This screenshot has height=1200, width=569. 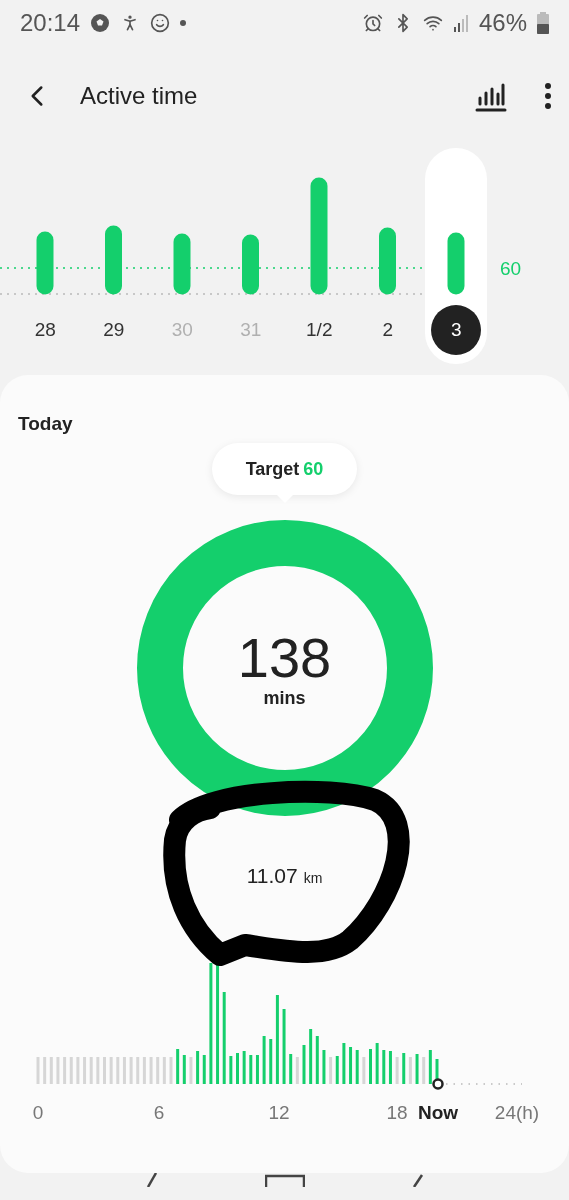 I want to click on day-tab: 29, so click(x=113, y=330).